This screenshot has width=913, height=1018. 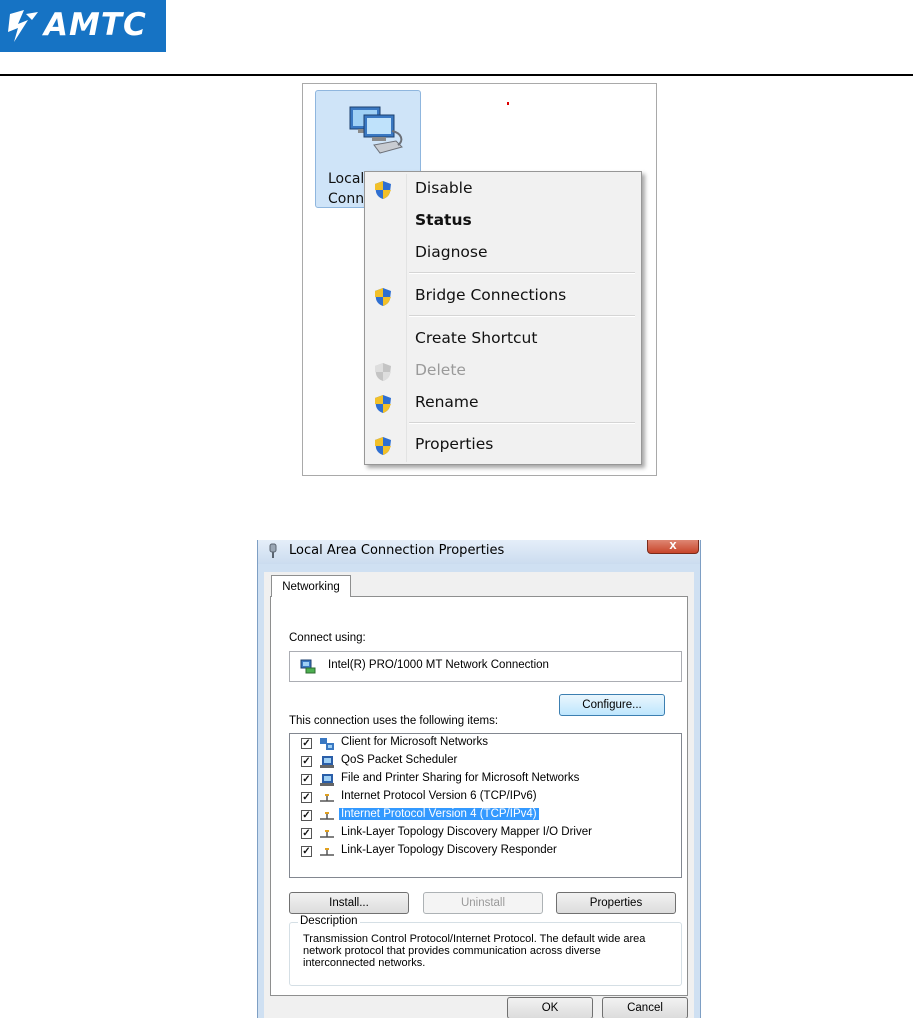 I want to click on item-label: Link-Layer Topology Discovery Responder, so click(x=449, y=850).